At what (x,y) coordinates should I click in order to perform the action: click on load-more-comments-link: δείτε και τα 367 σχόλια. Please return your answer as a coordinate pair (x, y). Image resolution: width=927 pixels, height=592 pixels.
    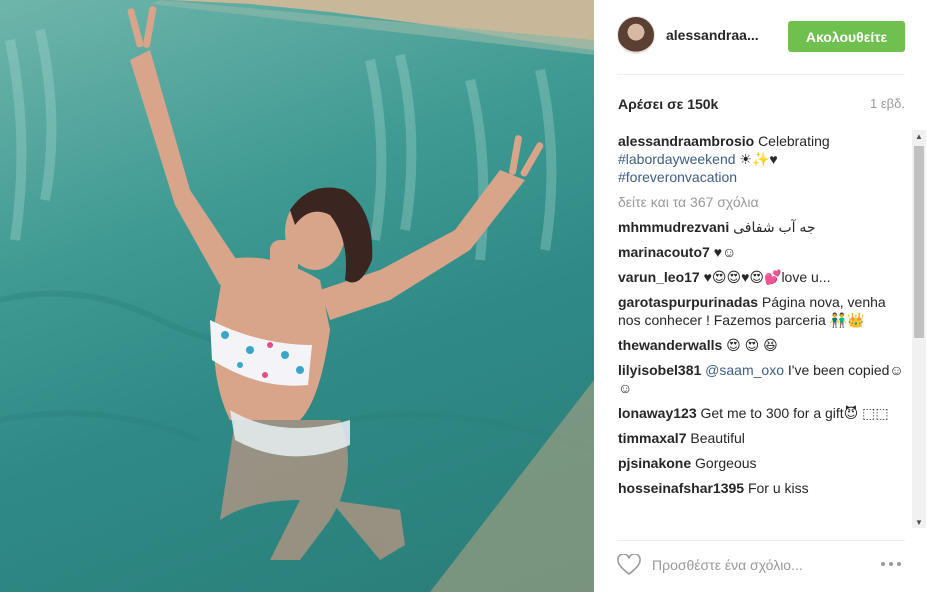
    Looking at the image, I should click on (761, 202).